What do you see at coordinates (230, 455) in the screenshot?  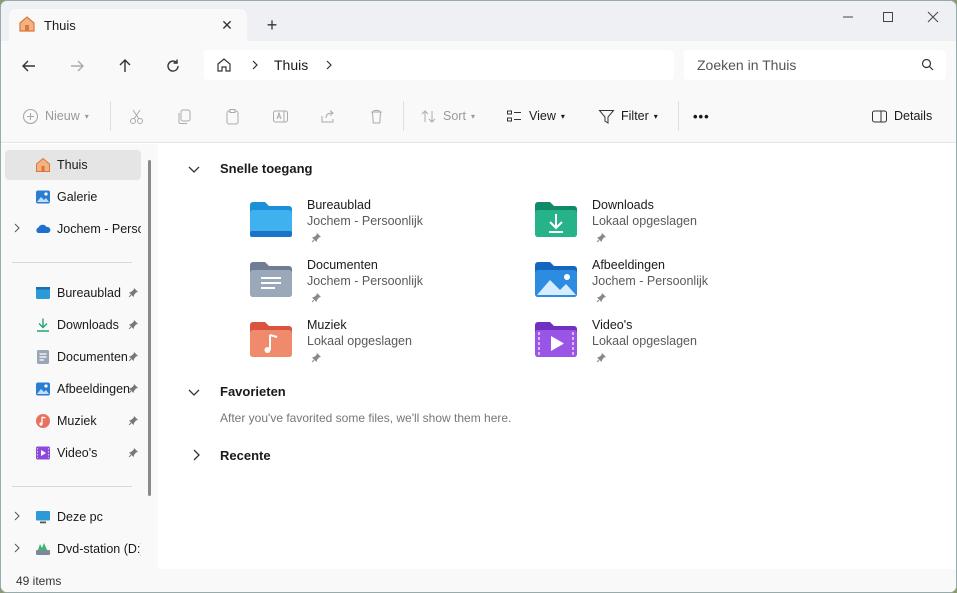 I see `section-recente: Recente` at bounding box center [230, 455].